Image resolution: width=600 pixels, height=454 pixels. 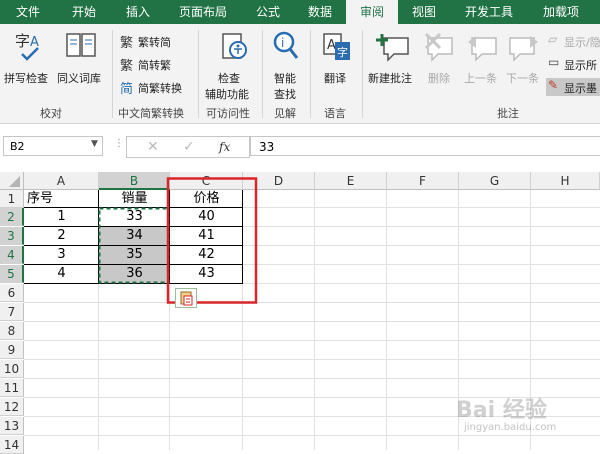 I want to click on cell-b2: 33, so click(x=134, y=217).